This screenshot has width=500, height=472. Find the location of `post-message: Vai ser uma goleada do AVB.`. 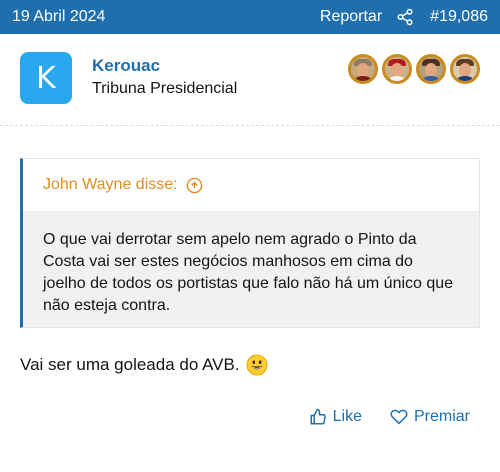

post-message: Vai ser uma goleada do AVB. is located at coordinates (144, 365).